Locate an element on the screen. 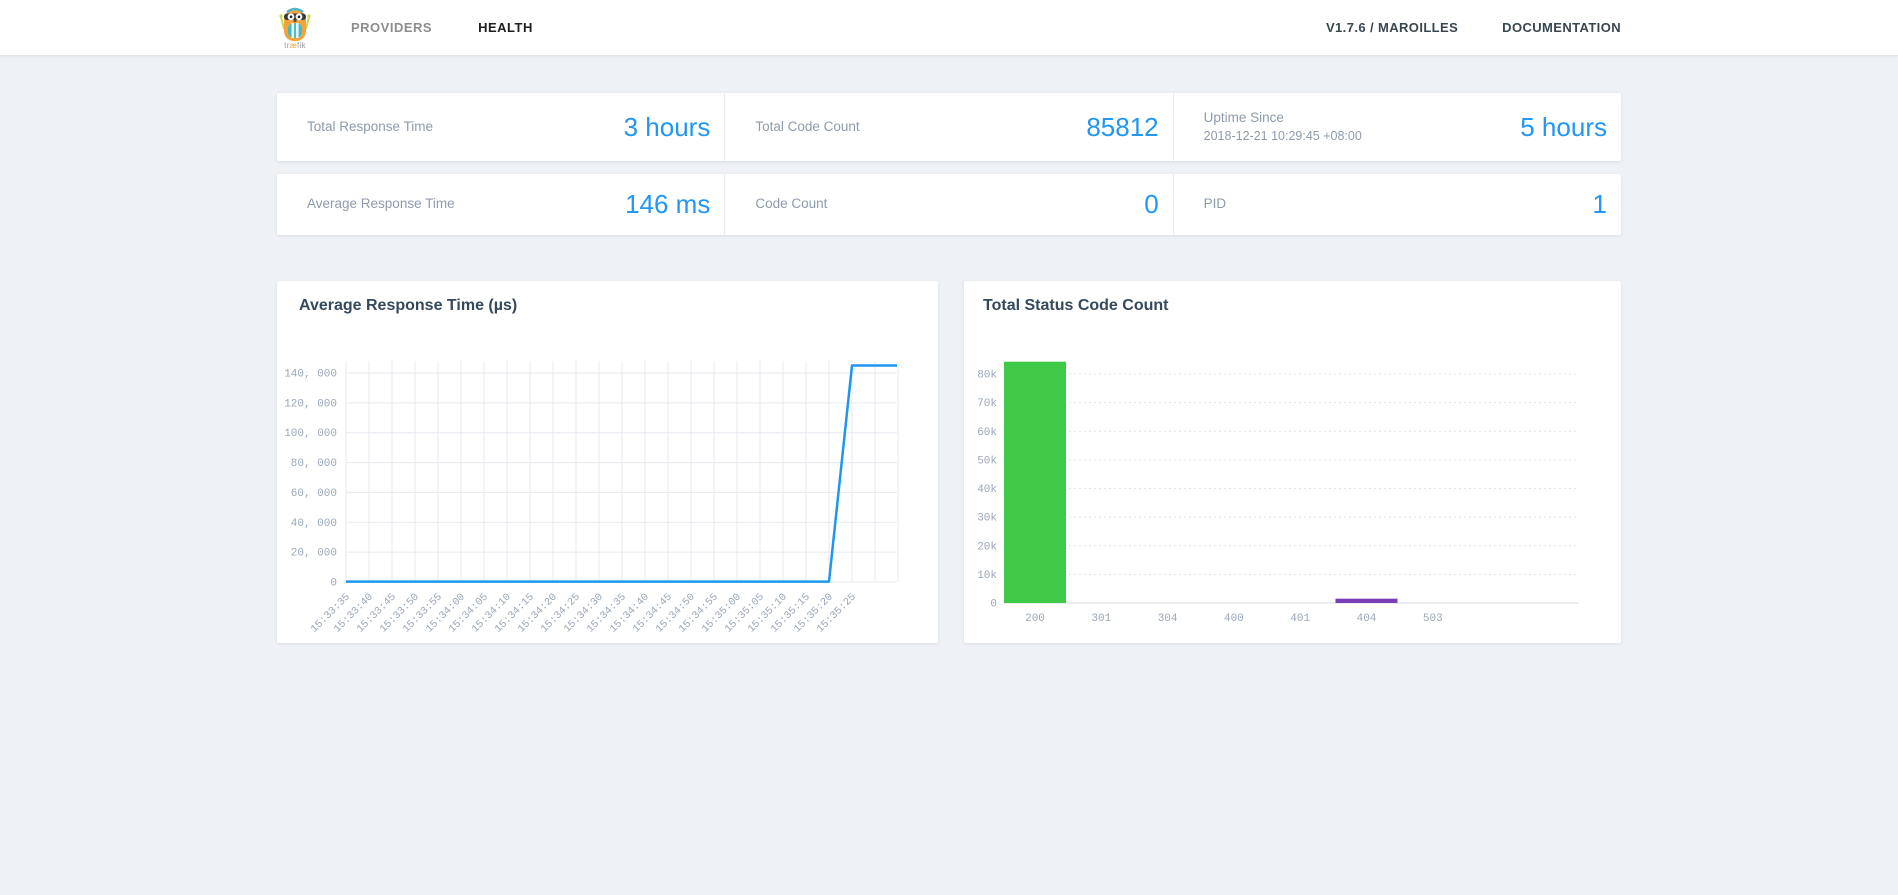  stat-code-count: Code Count 0 is located at coordinates (948, 204).